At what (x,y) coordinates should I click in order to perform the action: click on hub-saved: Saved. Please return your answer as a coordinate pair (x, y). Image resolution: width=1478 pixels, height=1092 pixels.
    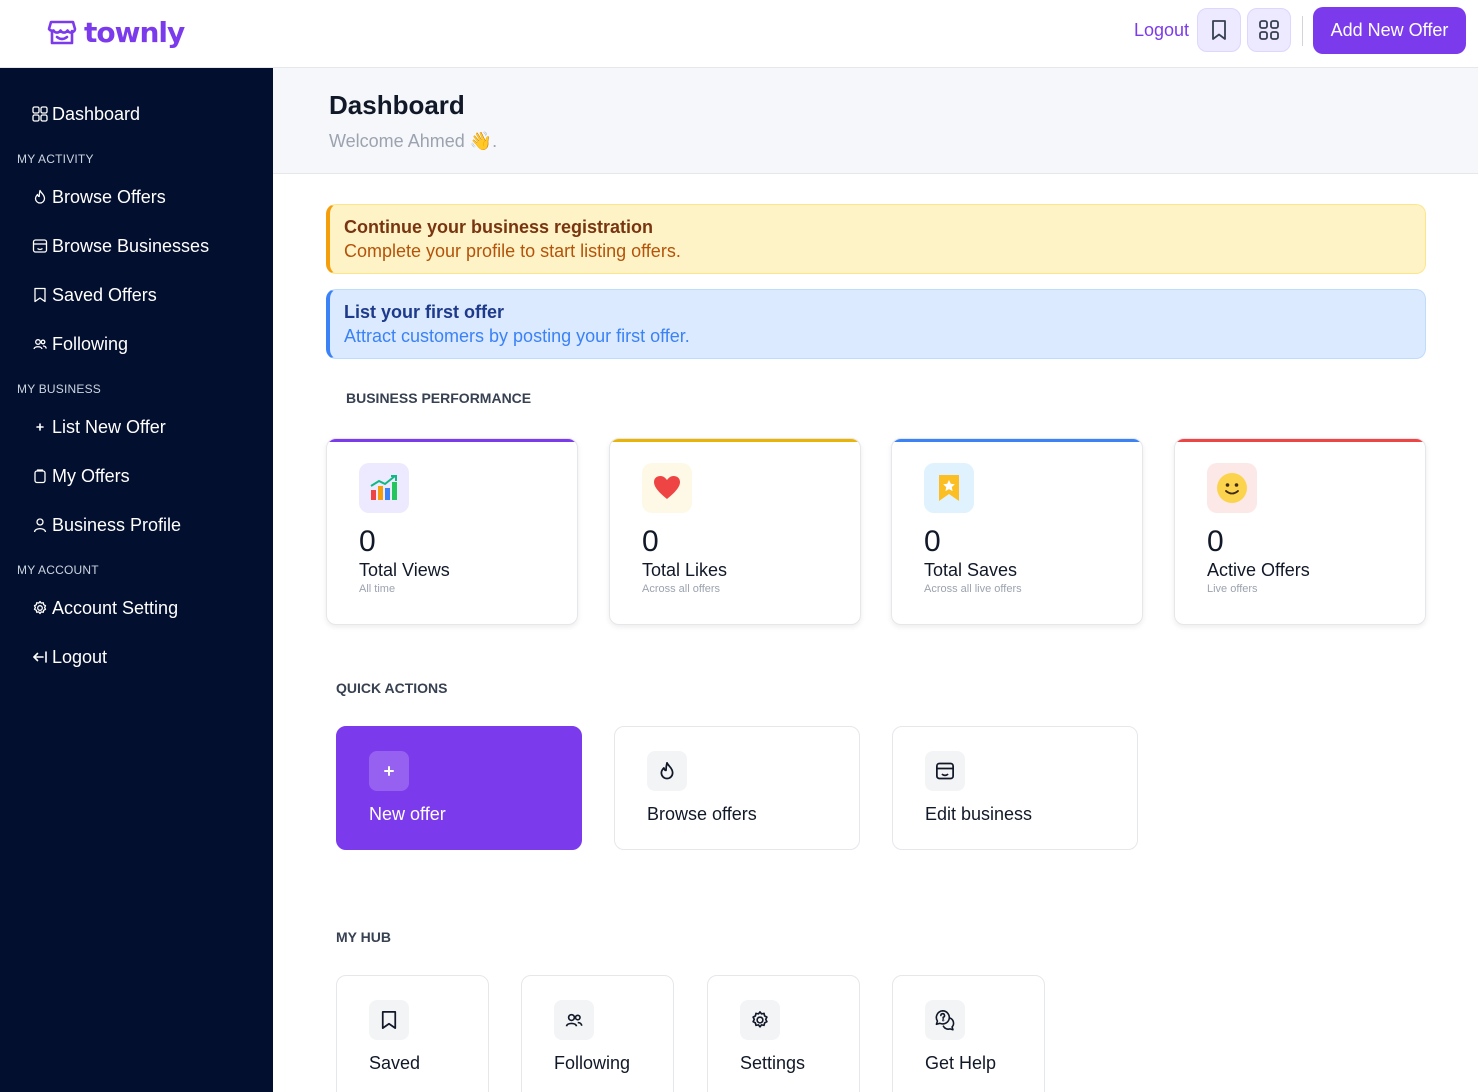
    Looking at the image, I should click on (412, 1033).